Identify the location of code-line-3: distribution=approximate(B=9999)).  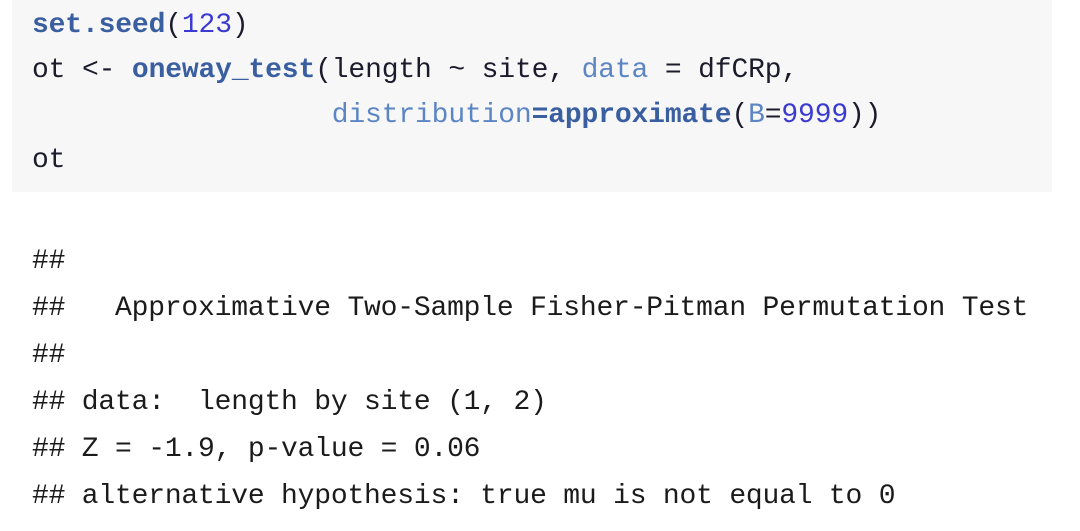
(457, 115).